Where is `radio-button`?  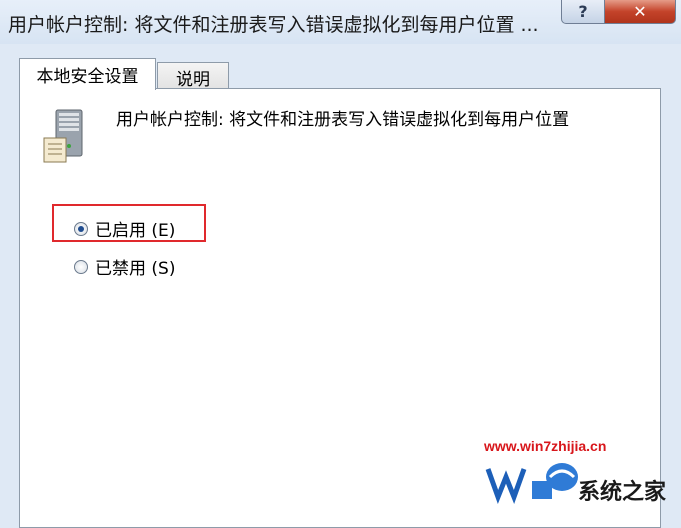
radio-button is located at coordinates (81, 266).